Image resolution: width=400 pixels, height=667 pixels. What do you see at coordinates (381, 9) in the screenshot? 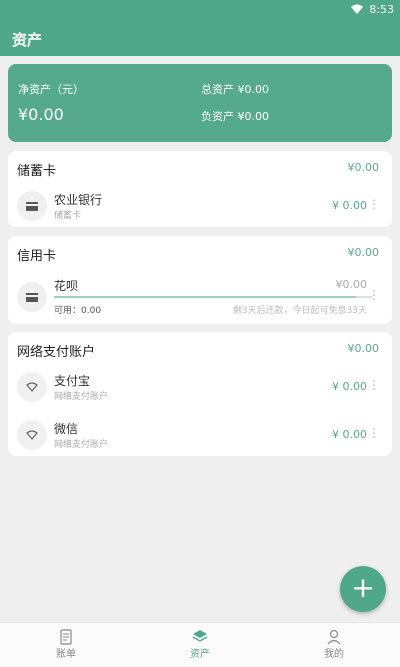
I see `clock: 8:53` at bounding box center [381, 9].